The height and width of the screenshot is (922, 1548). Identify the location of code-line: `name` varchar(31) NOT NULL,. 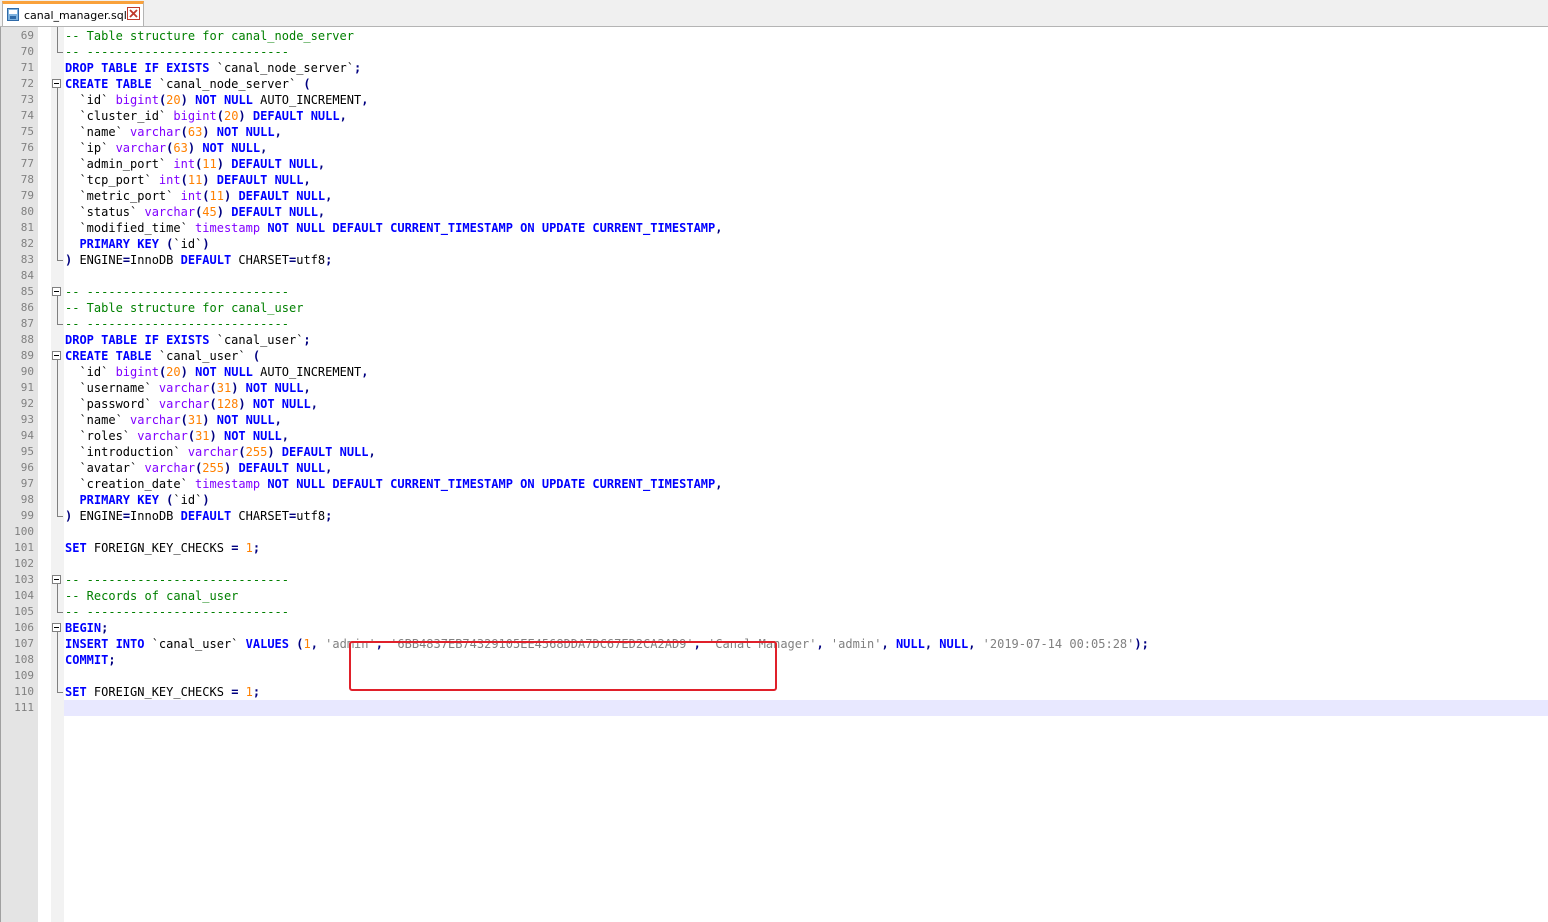
(173, 420).